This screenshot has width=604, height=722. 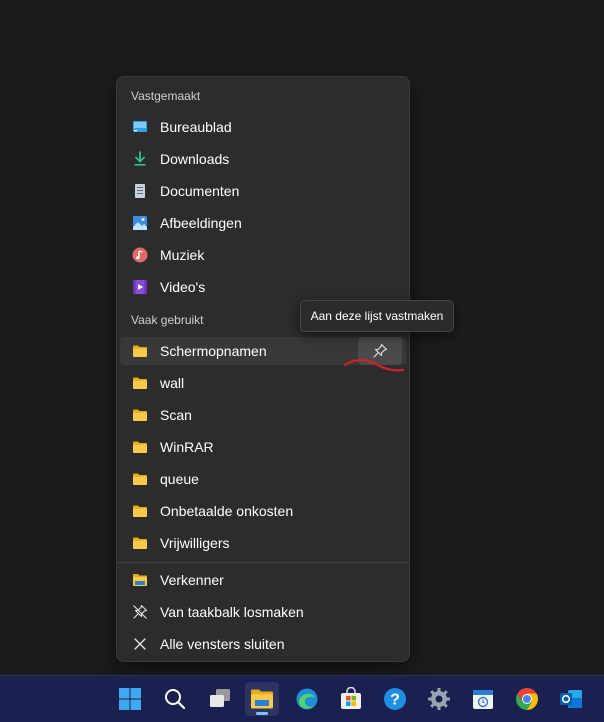 What do you see at coordinates (187, 447) in the screenshot?
I see `frequent-item-label: WinRAR` at bounding box center [187, 447].